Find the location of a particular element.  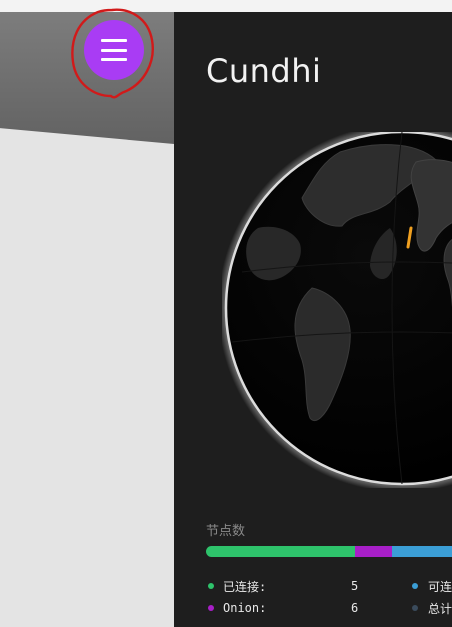

legend-label: 可连 is located at coordinates (440, 586).